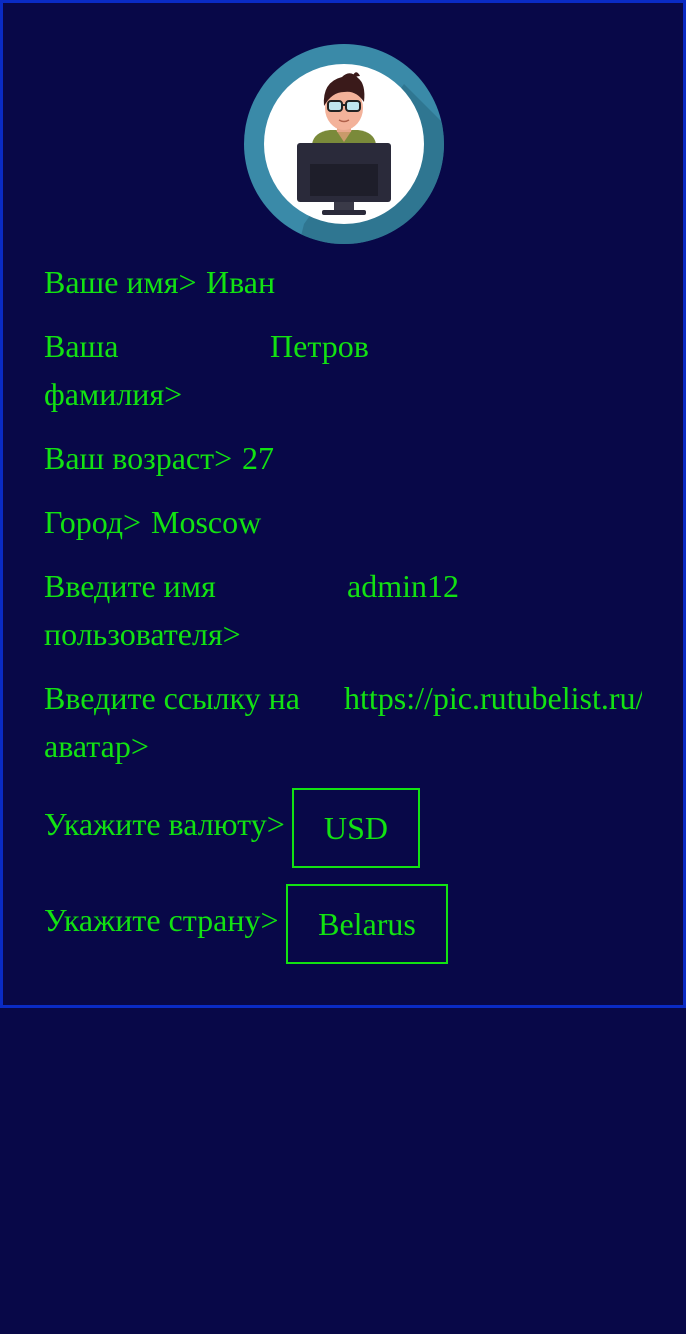 This screenshot has height=1334, width=686. Describe the element at coordinates (344, 522) in the screenshot. I see `city-row: Город> Moscow` at that location.